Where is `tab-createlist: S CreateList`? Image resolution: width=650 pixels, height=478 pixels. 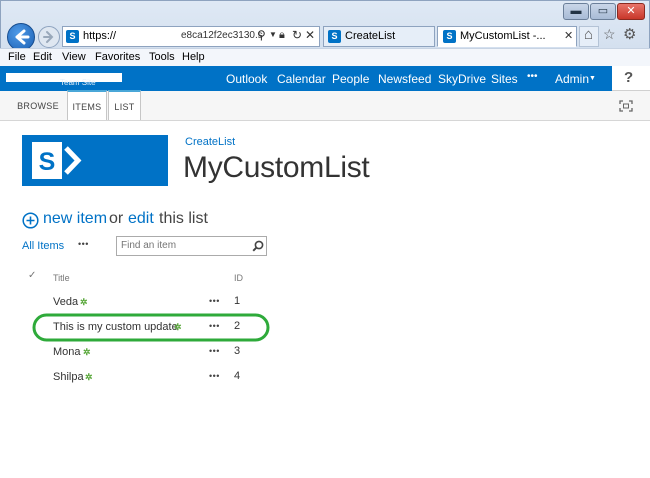 tab-createlist: S CreateList is located at coordinates (379, 36).